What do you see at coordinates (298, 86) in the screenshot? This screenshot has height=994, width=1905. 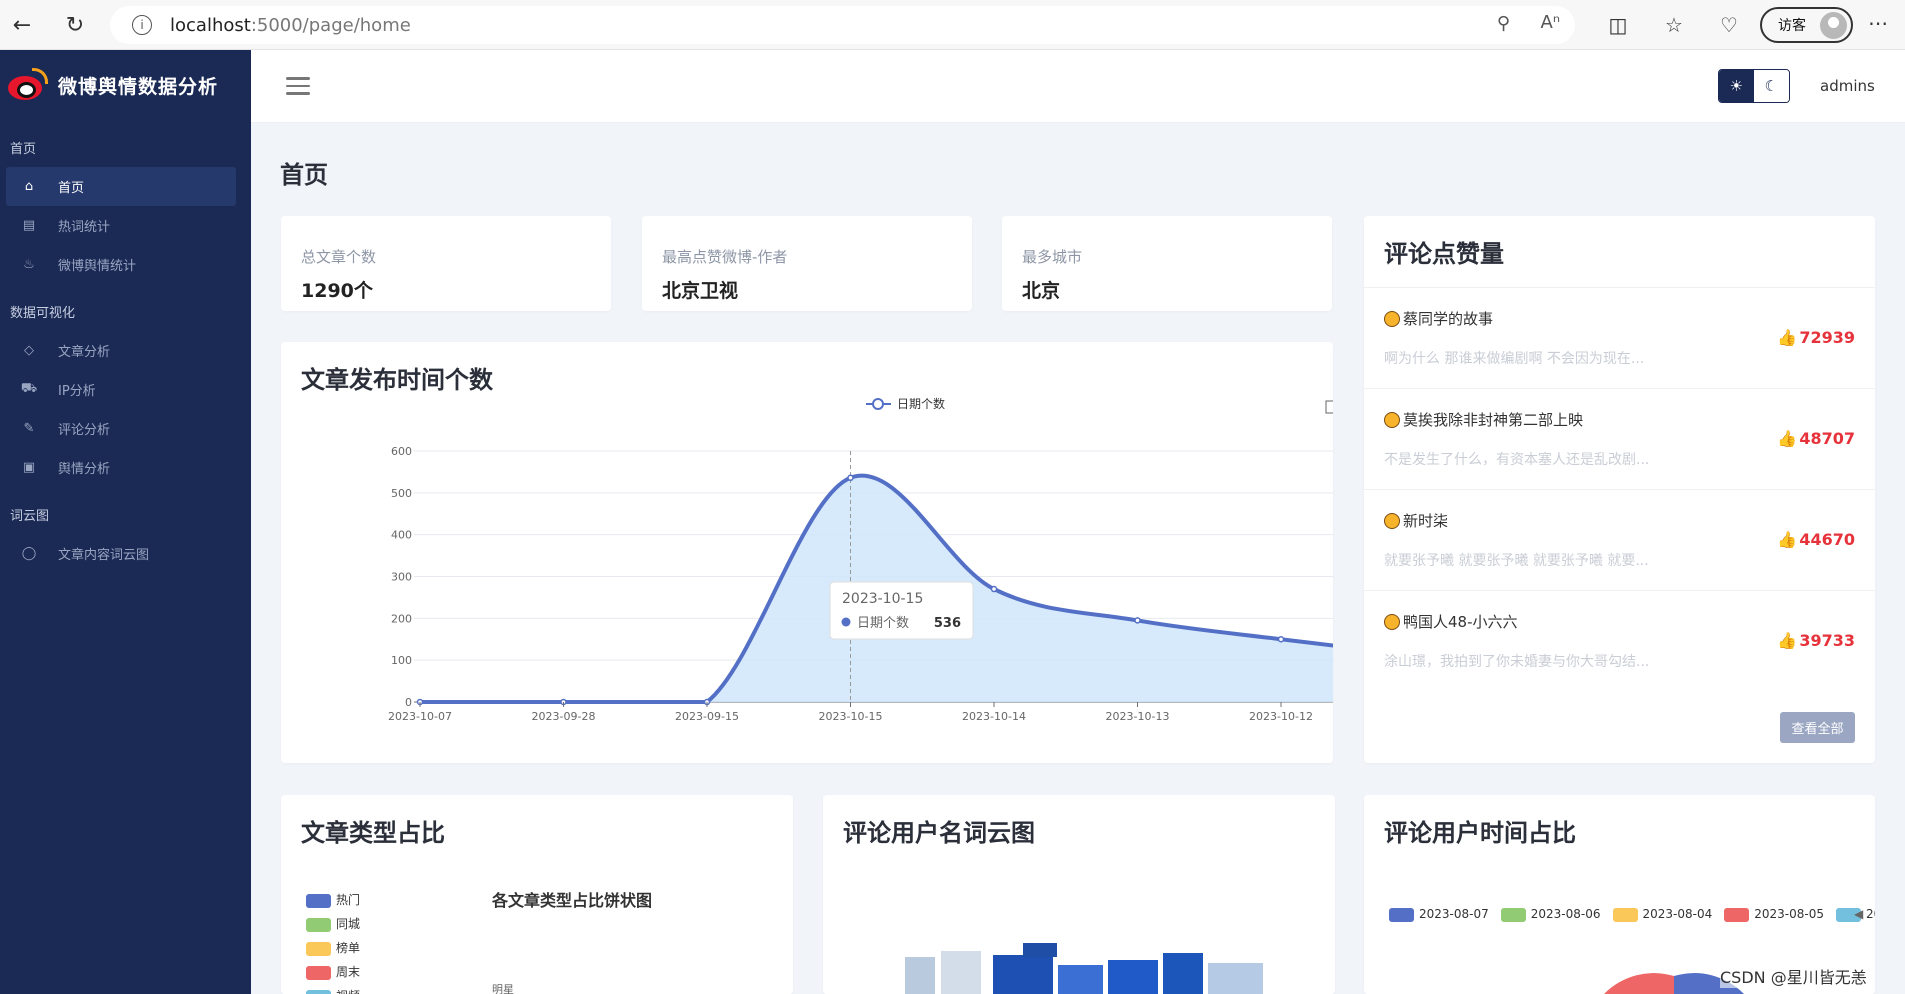 I see `menu-toggle-icon` at bounding box center [298, 86].